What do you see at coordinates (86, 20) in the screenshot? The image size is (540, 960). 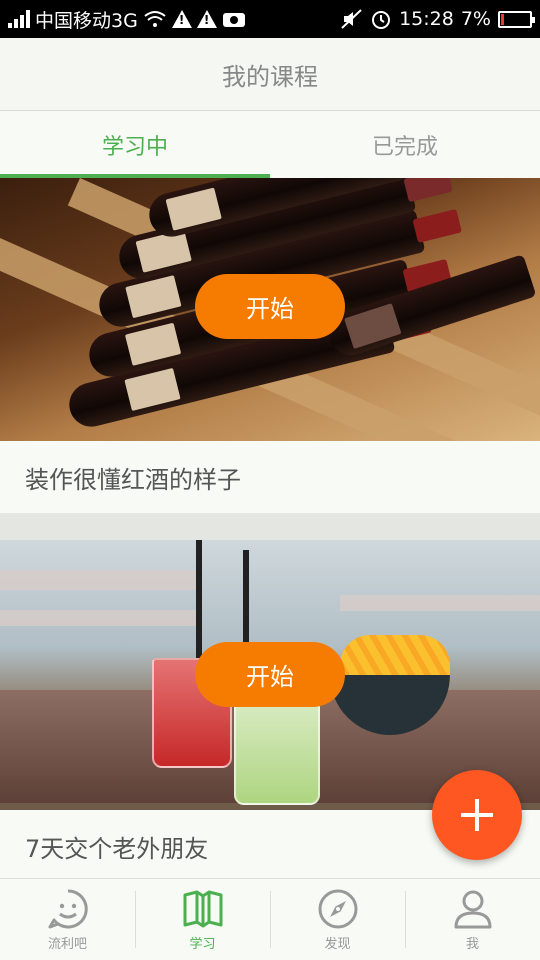 I see `carrier-name: 中国移动3G` at bounding box center [86, 20].